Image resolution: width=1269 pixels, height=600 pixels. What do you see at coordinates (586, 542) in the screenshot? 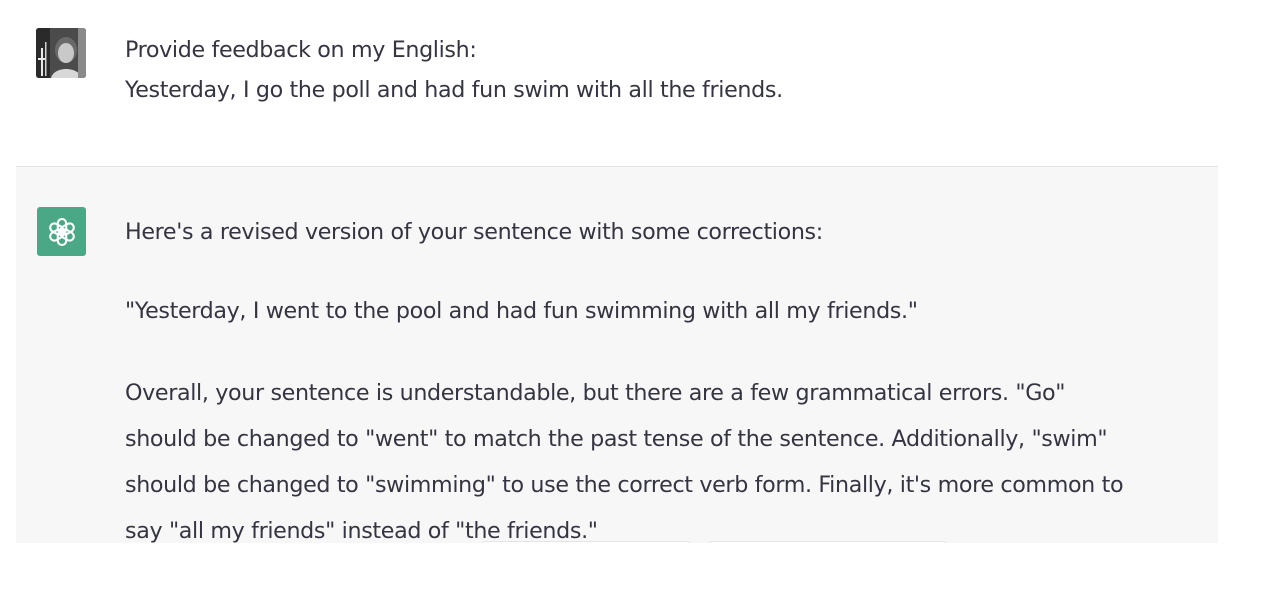
I see `regenerate-response-button` at bounding box center [586, 542].